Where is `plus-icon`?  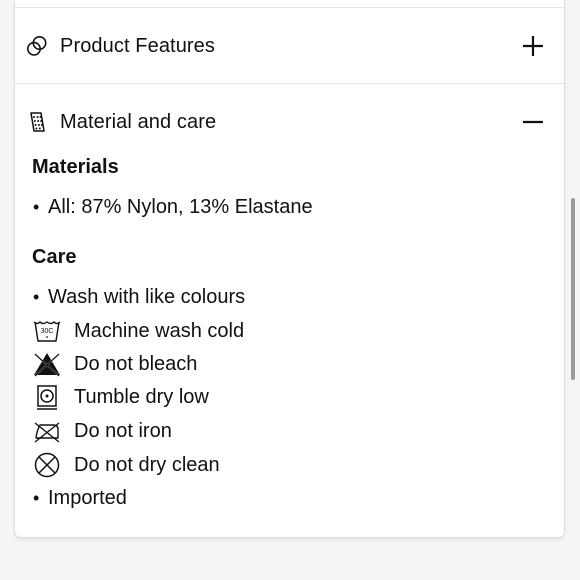 plus-icon is located at coordinates (533, 46).